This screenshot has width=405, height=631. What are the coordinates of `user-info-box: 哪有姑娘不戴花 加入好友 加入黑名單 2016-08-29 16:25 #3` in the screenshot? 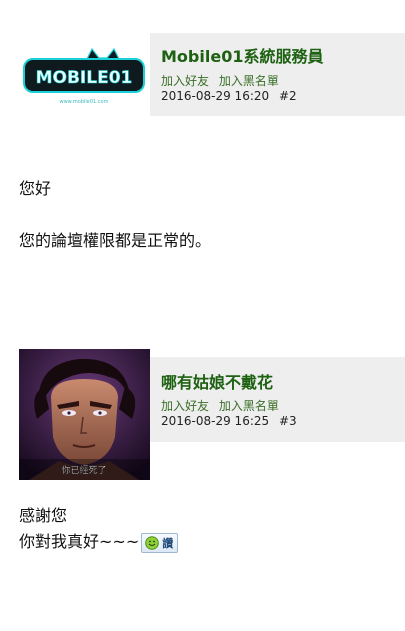 It's located at (277, 399).